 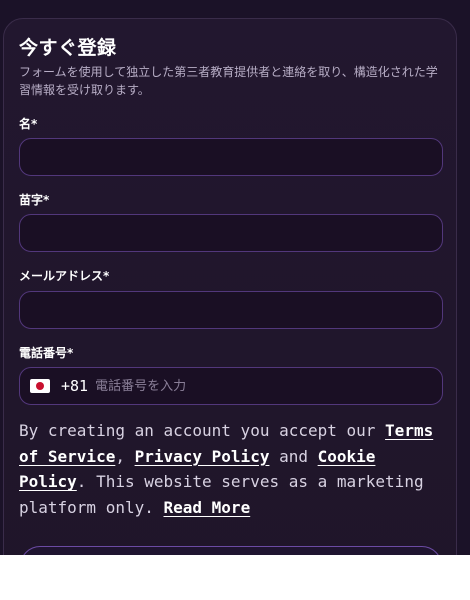 I want to click on first-name-field, so click(x=231, y=157).